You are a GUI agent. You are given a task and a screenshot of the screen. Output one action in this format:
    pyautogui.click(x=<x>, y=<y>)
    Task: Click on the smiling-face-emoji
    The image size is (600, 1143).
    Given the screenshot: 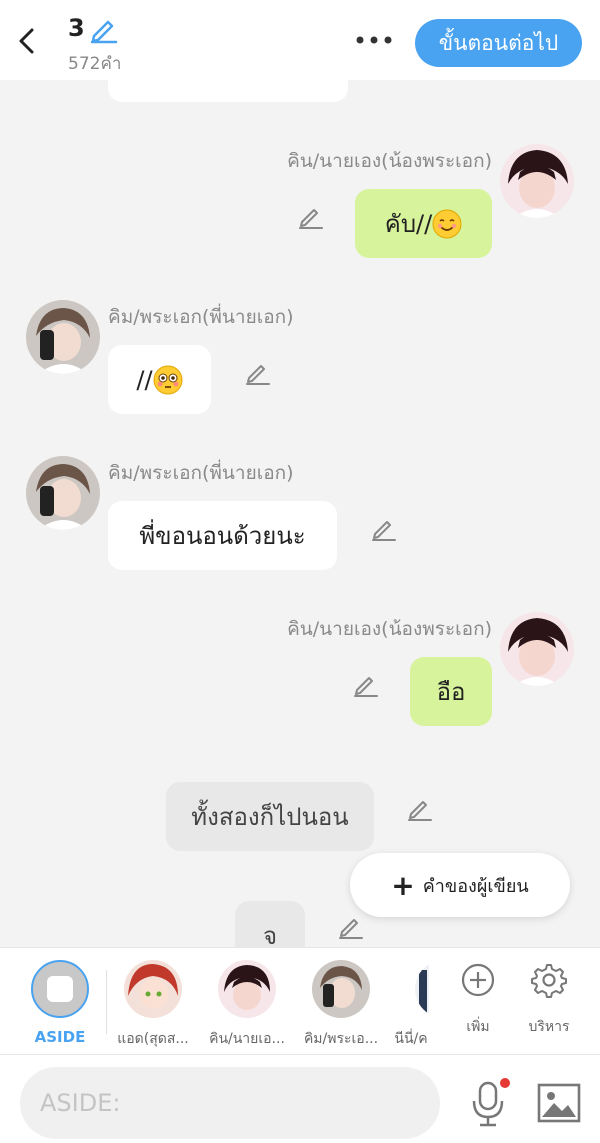 What is the action you would take?
    pyautogui.click(x=447, y=223)
    